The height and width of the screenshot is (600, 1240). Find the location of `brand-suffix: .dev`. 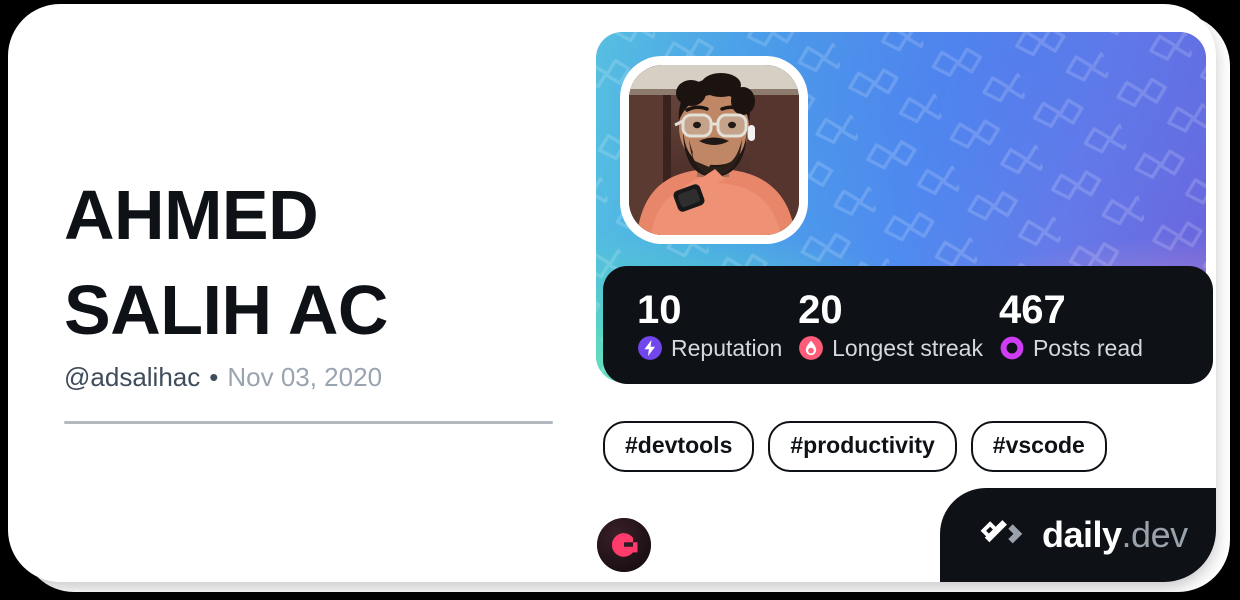

brand-suffix: .dev is located at coordinates (1155, 534).